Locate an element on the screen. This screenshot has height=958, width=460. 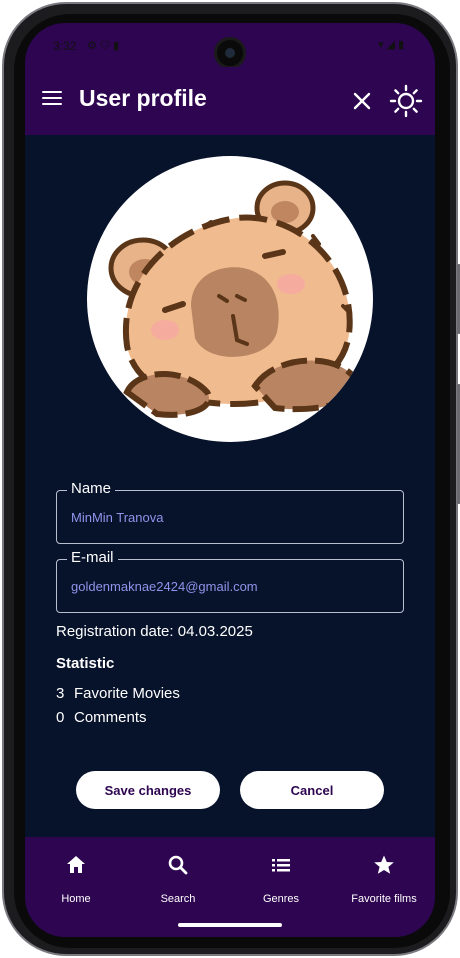
settings-icon: ⚙ is located at coordinates (94, 46).